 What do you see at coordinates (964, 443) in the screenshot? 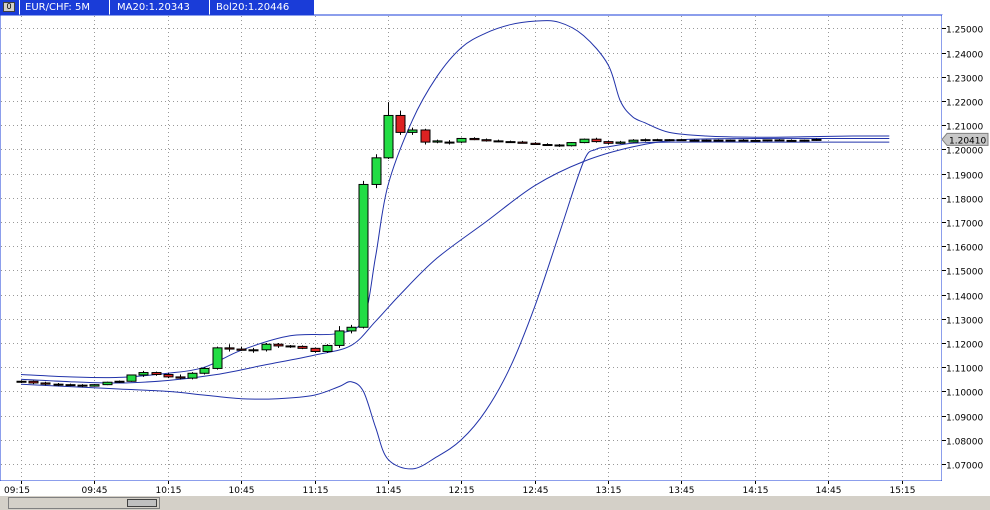
I see `y-tick-label: 1.08000` at bounding box center [964, 443].